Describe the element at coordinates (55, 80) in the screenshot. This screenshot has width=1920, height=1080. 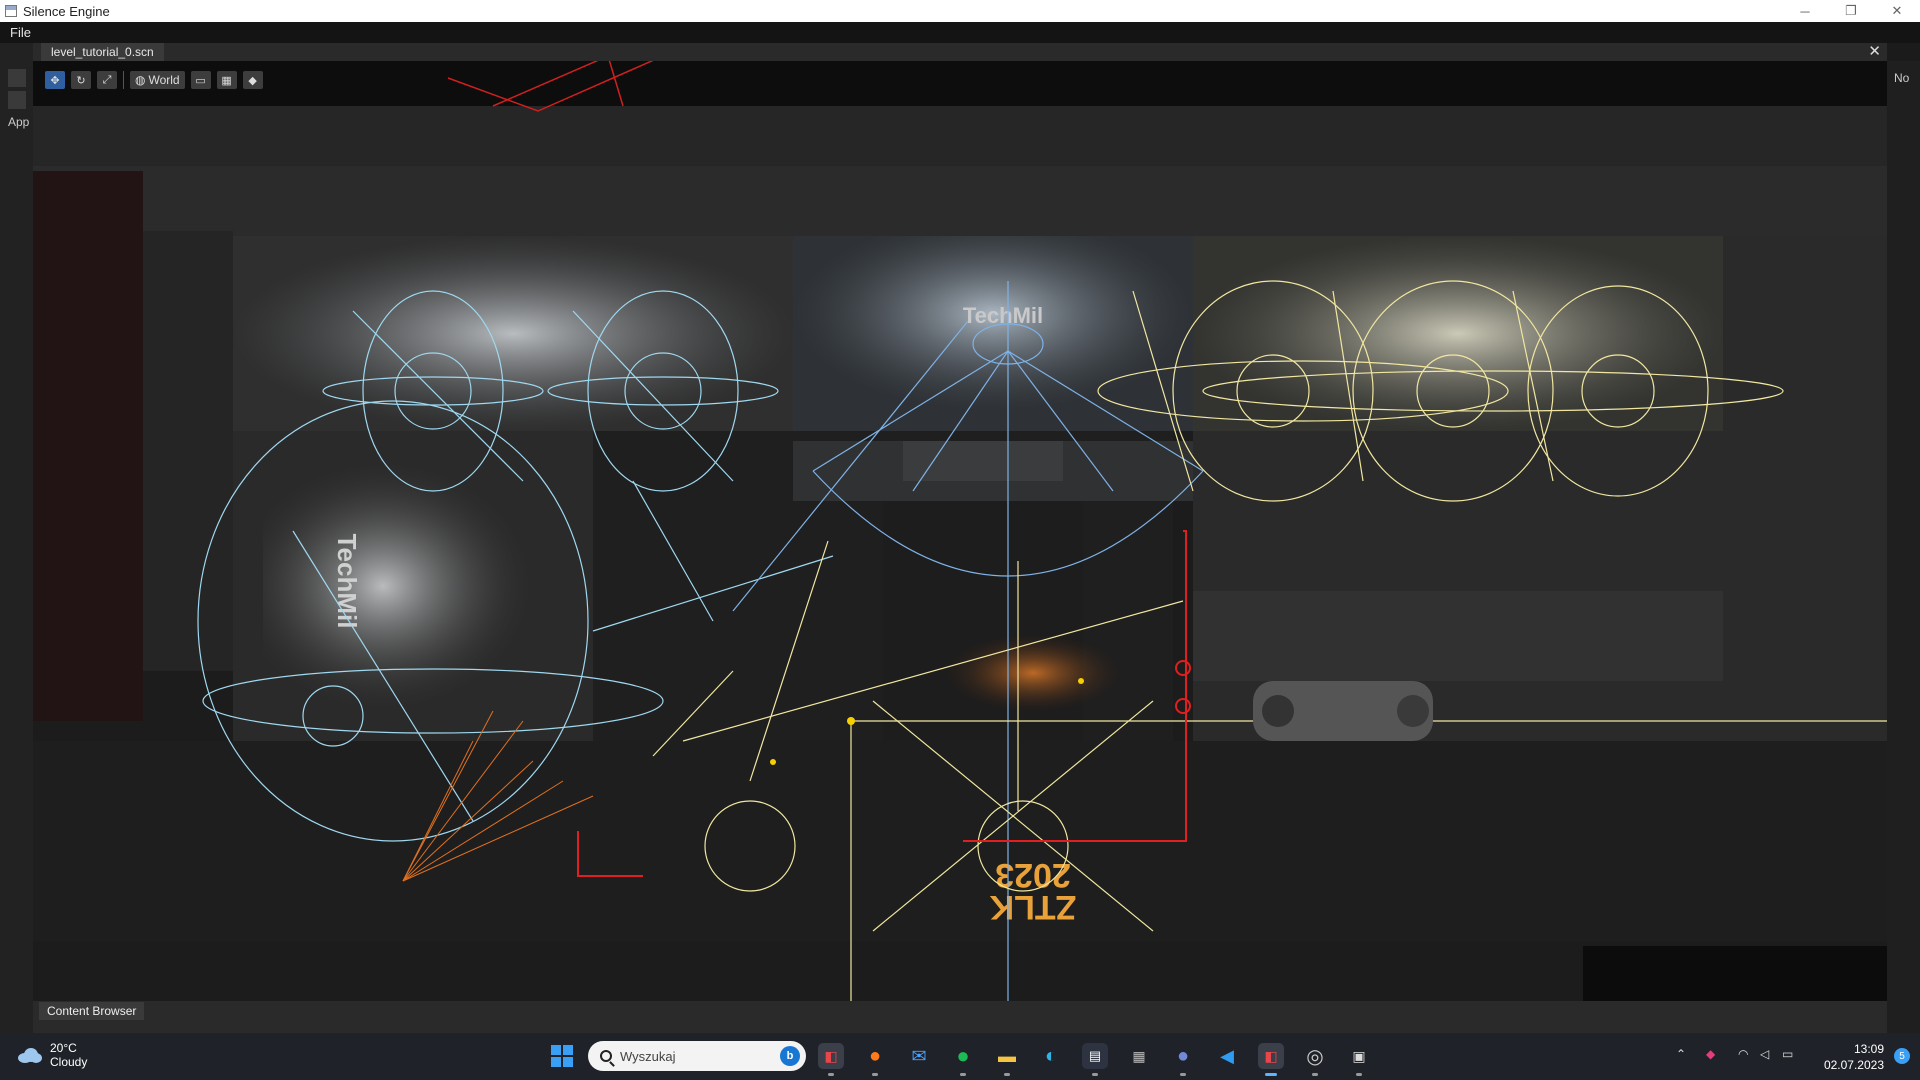
I see `move-tool-icon: ✥` at that location.